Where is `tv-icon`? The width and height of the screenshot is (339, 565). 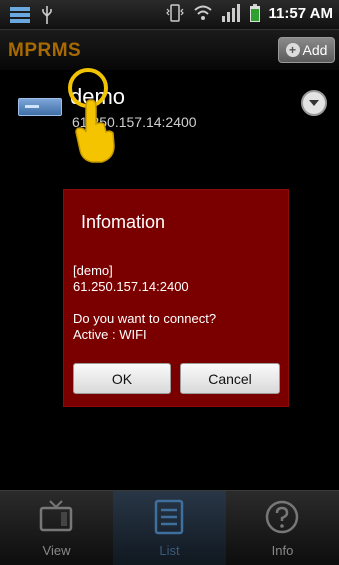 tv-icon is located at coordinates (56, 516).